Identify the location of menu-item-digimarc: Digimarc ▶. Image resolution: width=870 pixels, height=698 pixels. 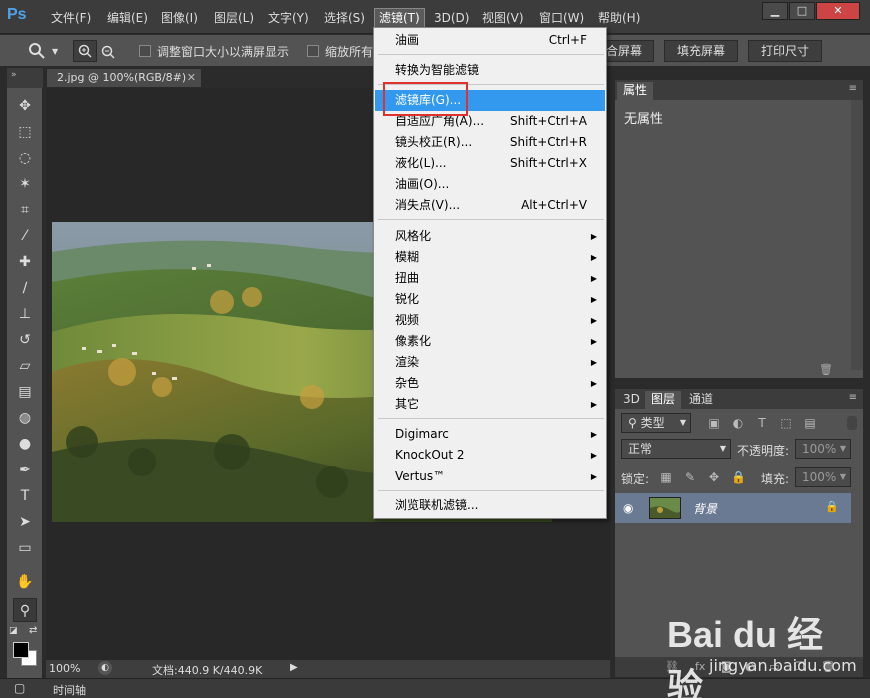
(490, 434).